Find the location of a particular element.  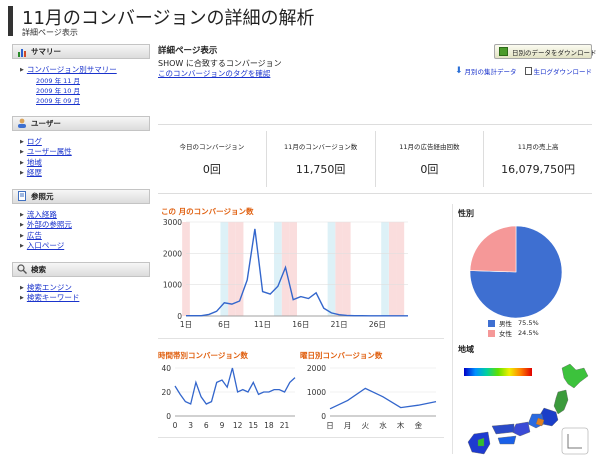

sidebar-link: 経歴 is located at coordinates (34, 172).